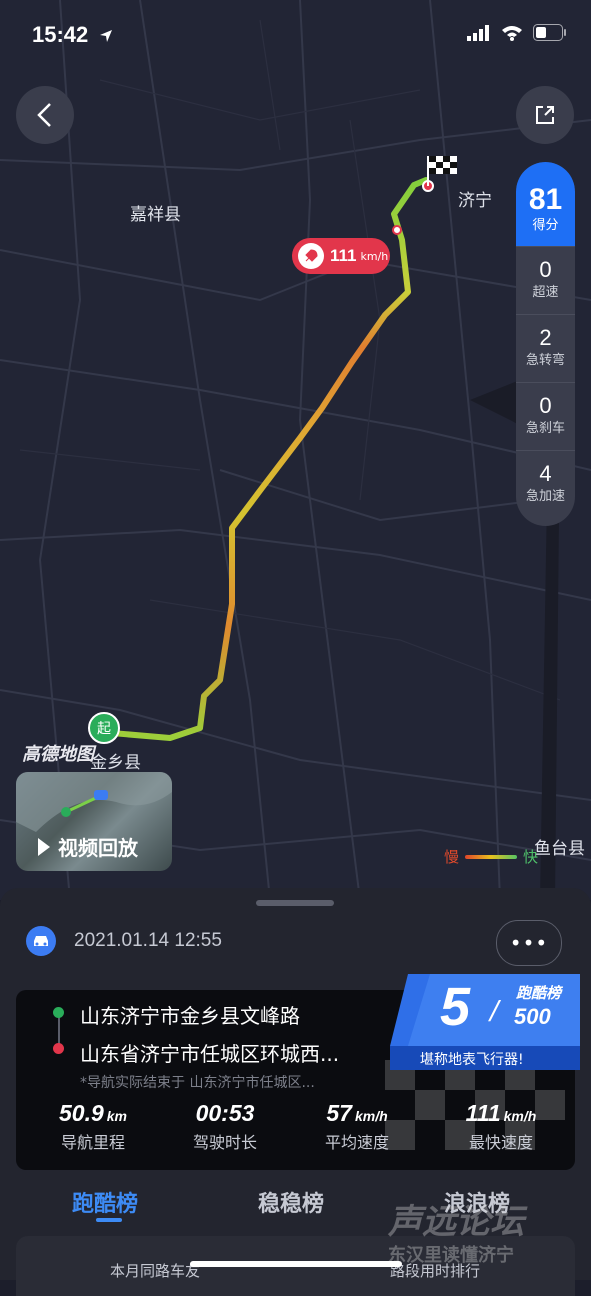  What do you see at coordinates (155, 1270) in the screenshot?
I see `monthly-peers-label: 本月同路车友` at bounding box center [155, 1270].